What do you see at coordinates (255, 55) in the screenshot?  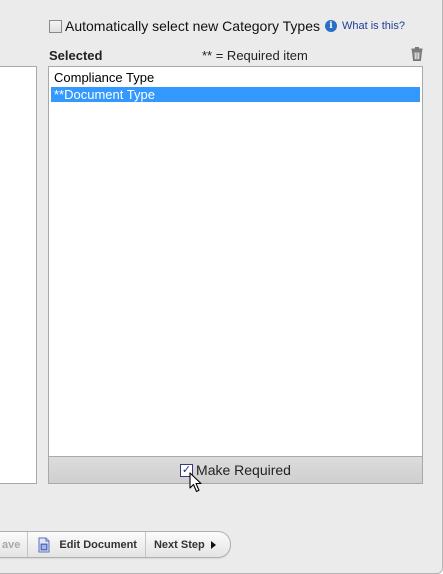 I see `required-note: ** = Required item` at bounding box center [255, 55].